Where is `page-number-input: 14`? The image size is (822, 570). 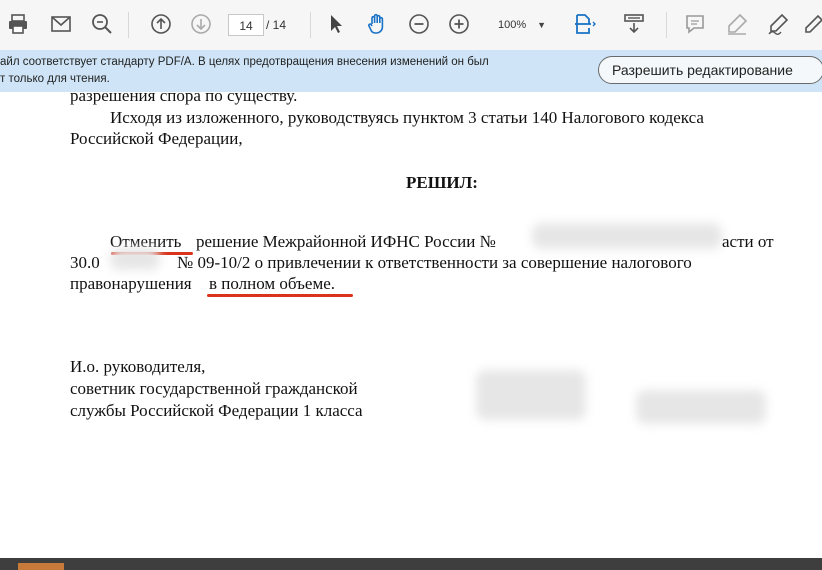
page-number-input: 14 is located at coordinates (246, 25).